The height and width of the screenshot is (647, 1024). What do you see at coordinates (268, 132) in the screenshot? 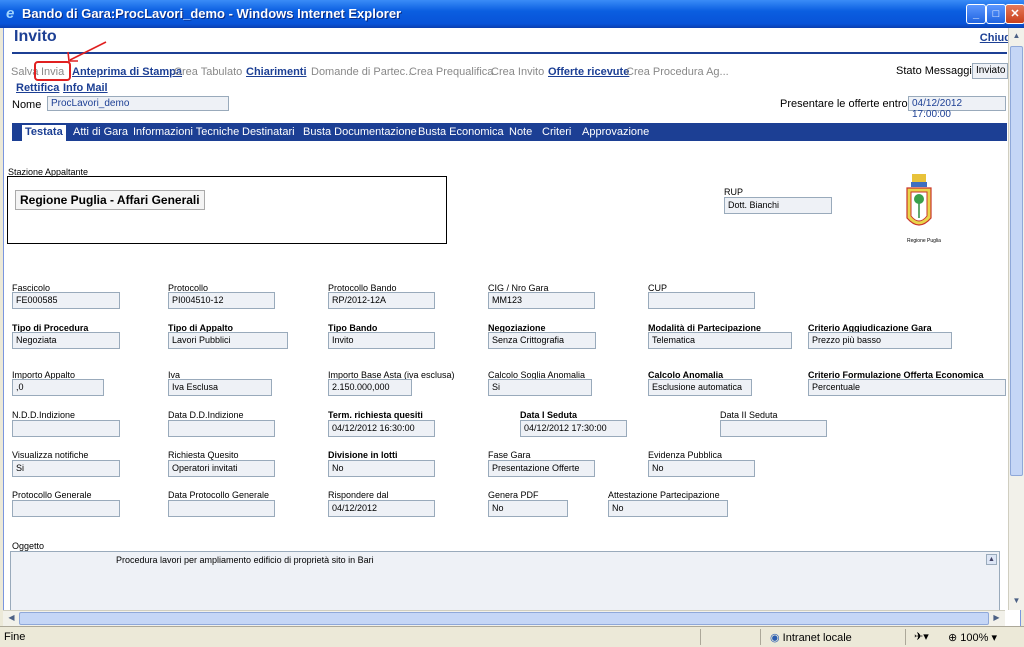
I see `tab-destinatari: Destinatari` at bounding box center [268, 132].